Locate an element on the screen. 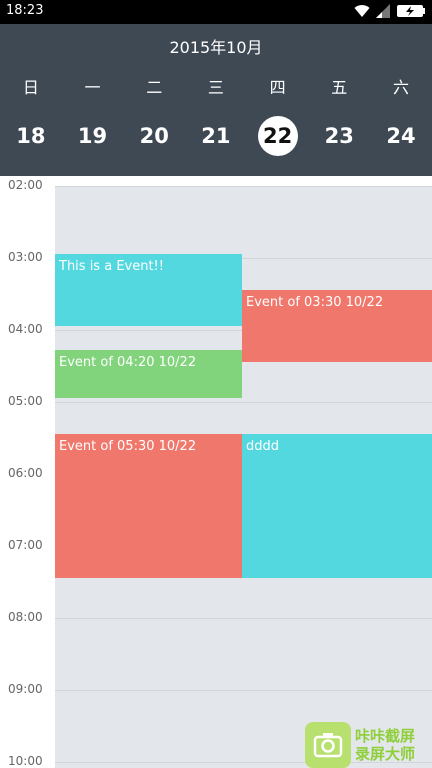 This screenshot has width=432, height=768. month-title: 2015年10月 is located at coordinates (216, 47).